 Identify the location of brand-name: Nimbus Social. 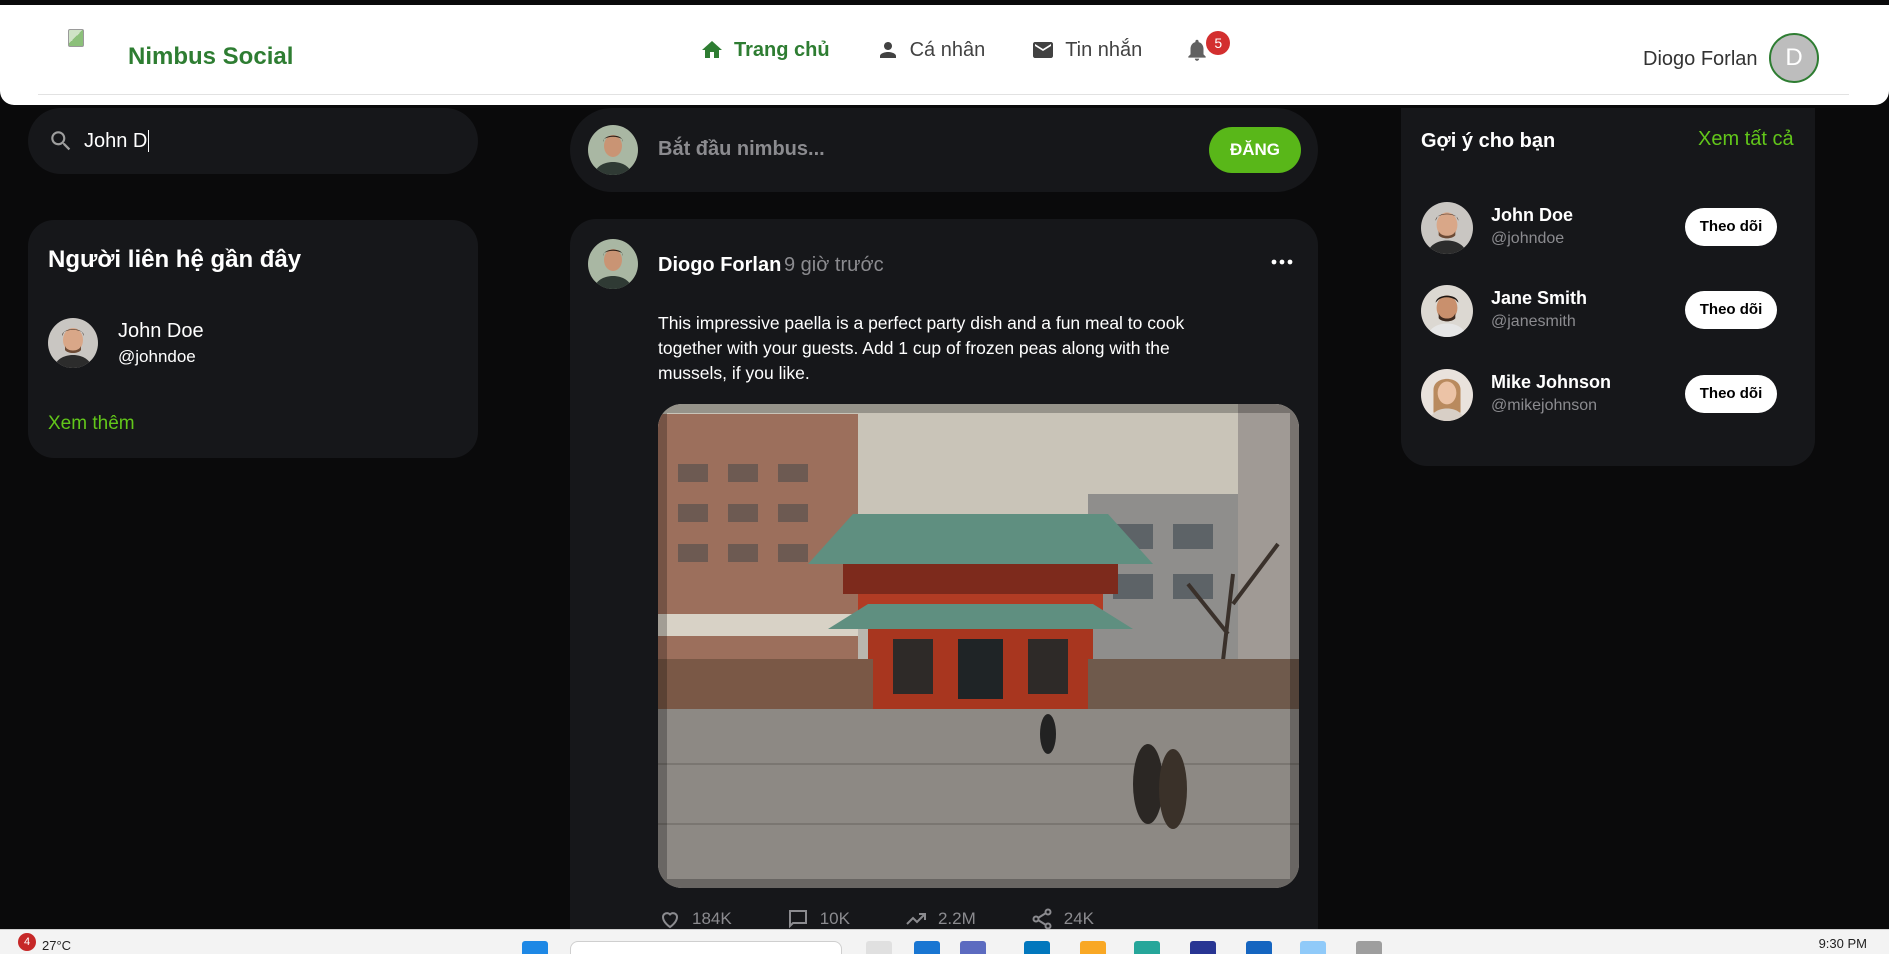
(210, 57).